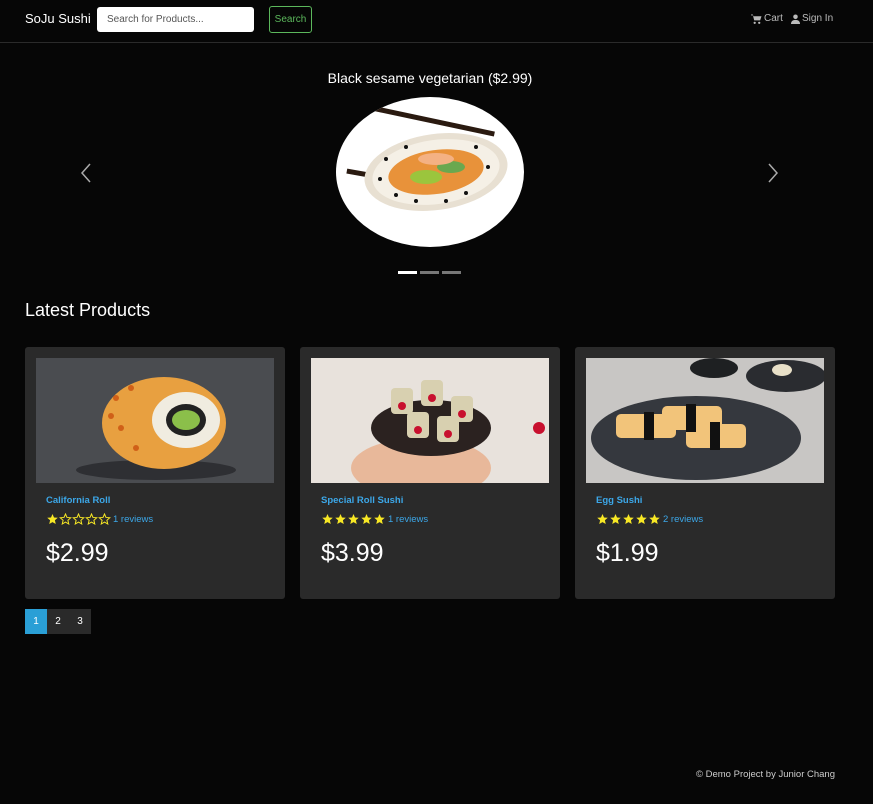 The height and width of the screenshot is (804, 873). What do you see at coordinates (290, 19) in the screenshot?
I see `search-button: Search` at bounding box center [290, 19].